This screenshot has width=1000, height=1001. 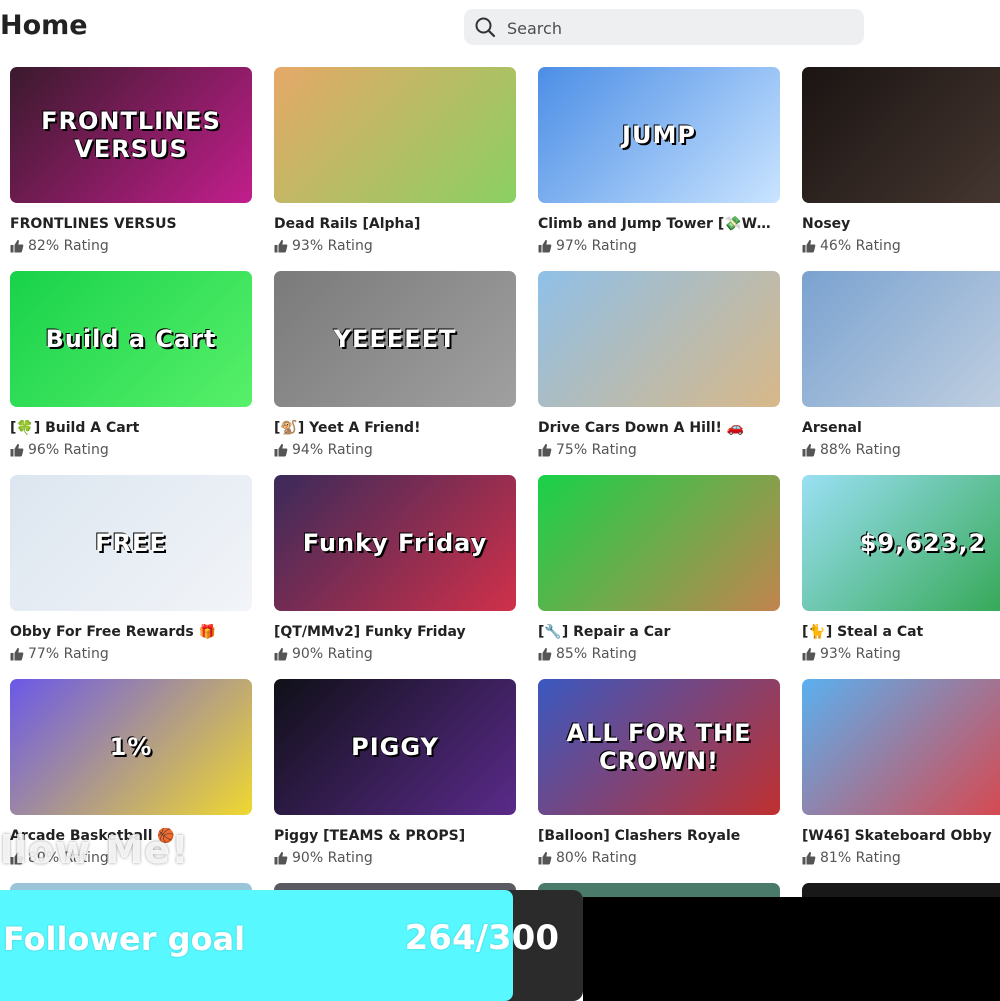 What do you see at coordinates (901, 224) in the screenshot?
I see `game-title: Nosey` at bounding box center [901, 224].